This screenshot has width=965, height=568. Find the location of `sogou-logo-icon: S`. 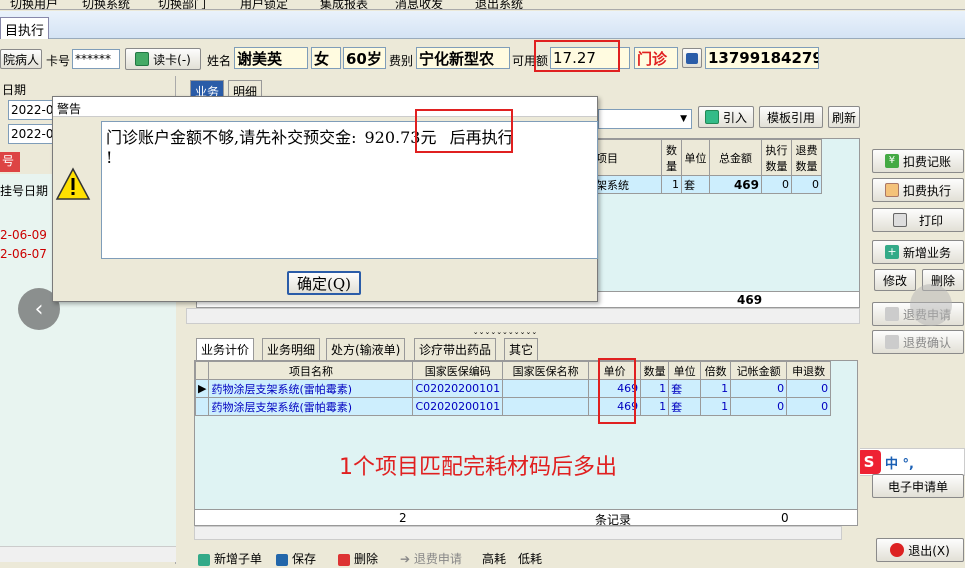

sogou-logo-icon: S is located at coordinates (869, 462).